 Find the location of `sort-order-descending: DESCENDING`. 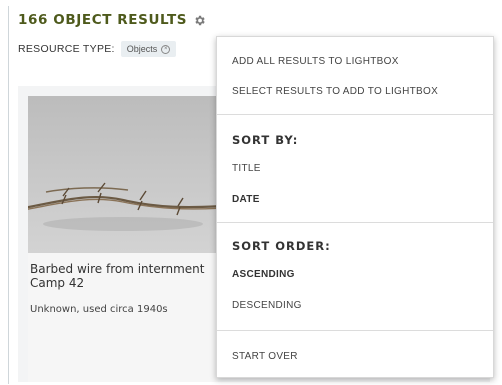

sort-order-descending: DESCENDING is located at coordinates (267, 305).